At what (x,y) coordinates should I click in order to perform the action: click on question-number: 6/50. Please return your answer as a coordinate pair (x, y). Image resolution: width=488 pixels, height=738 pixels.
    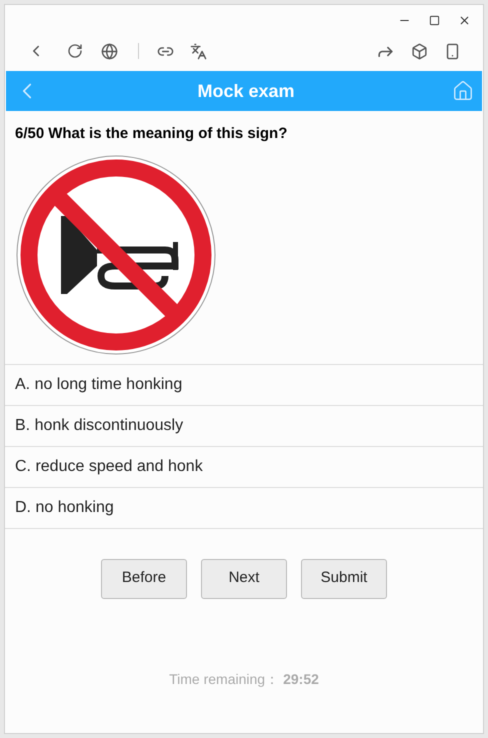
    Looking at the image, I should click on (29, 134).